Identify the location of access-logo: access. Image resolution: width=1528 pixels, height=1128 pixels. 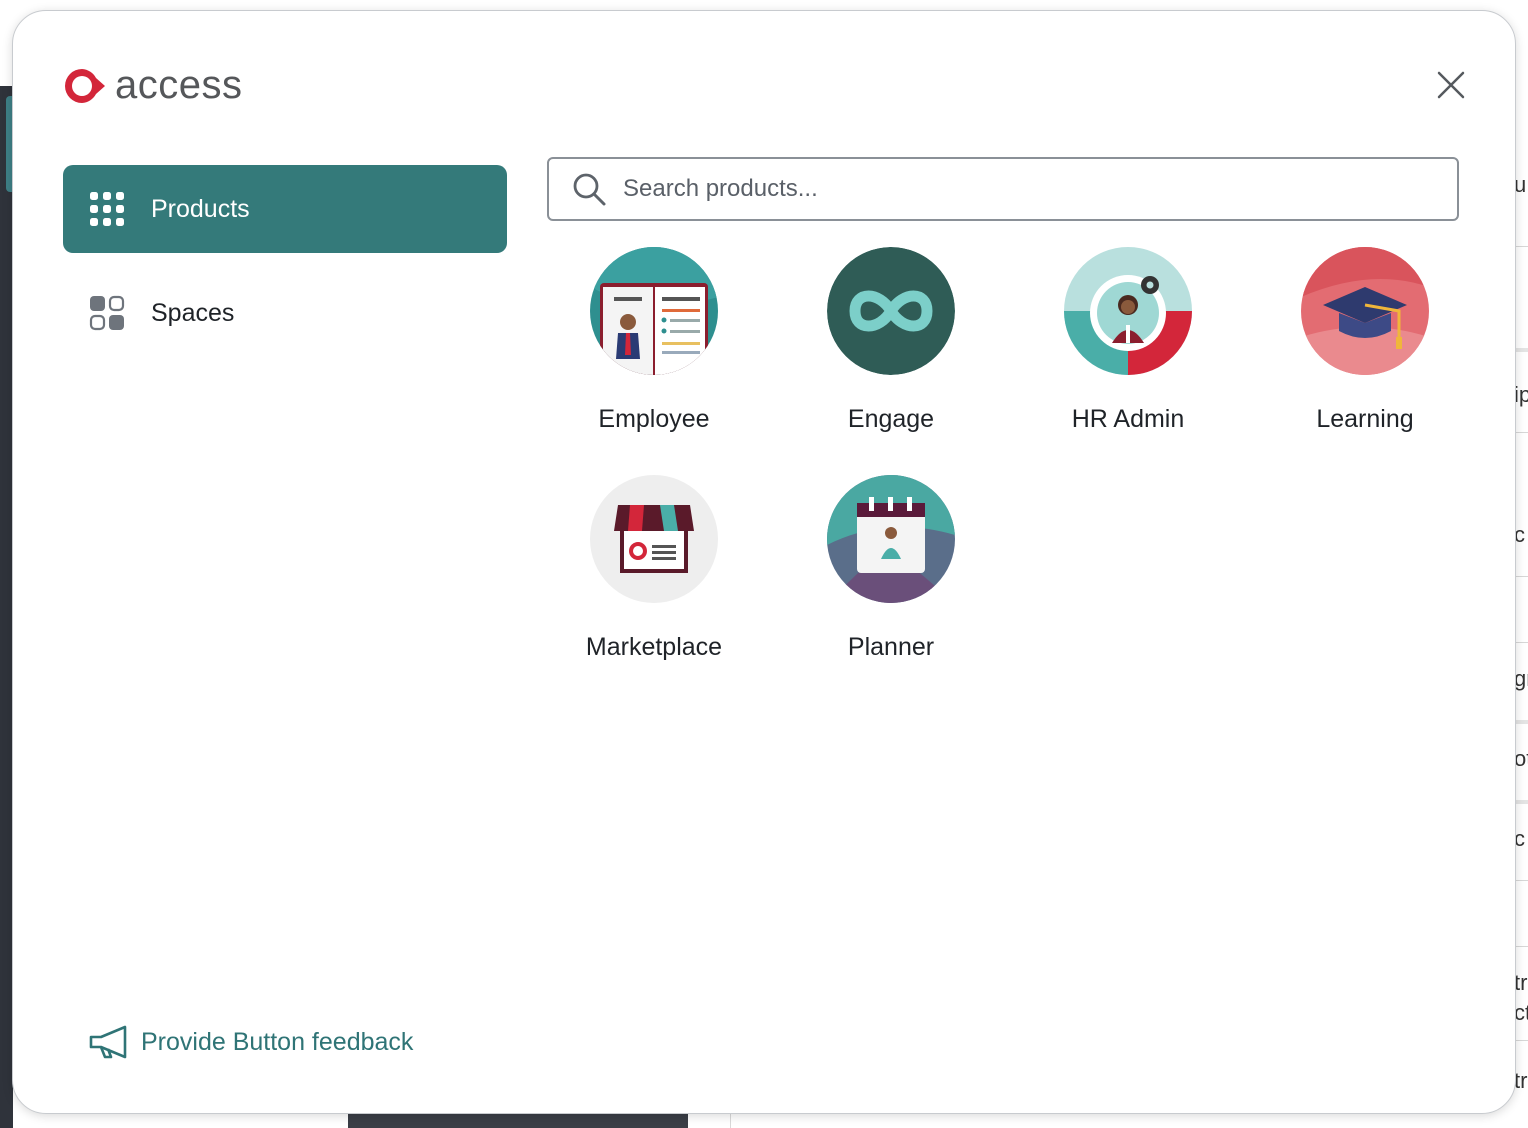
(152, 85).